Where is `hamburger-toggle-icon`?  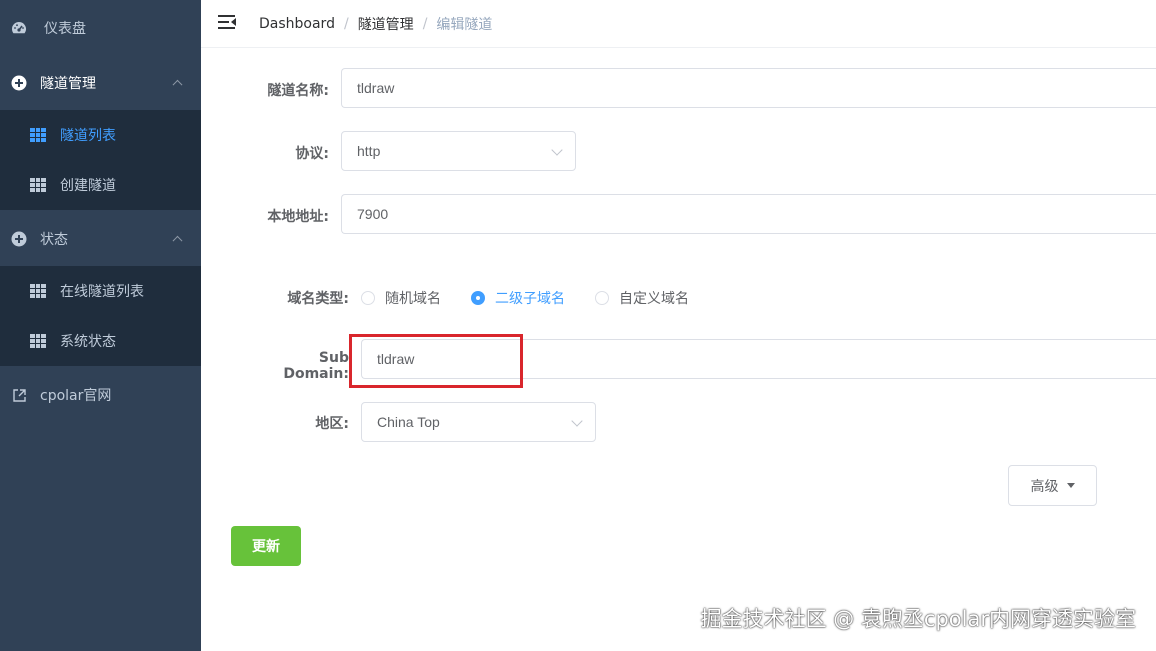 hamburger-toggle-icon is located at coordinates (227, 22).